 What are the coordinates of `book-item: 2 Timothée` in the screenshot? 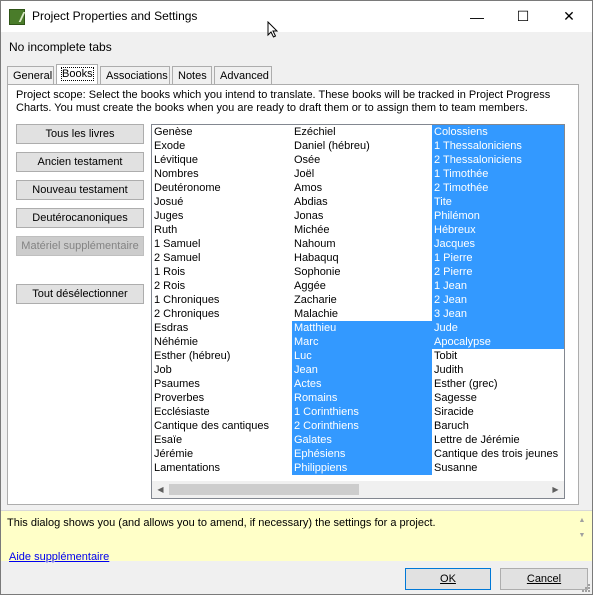 It's located at (498, 188).